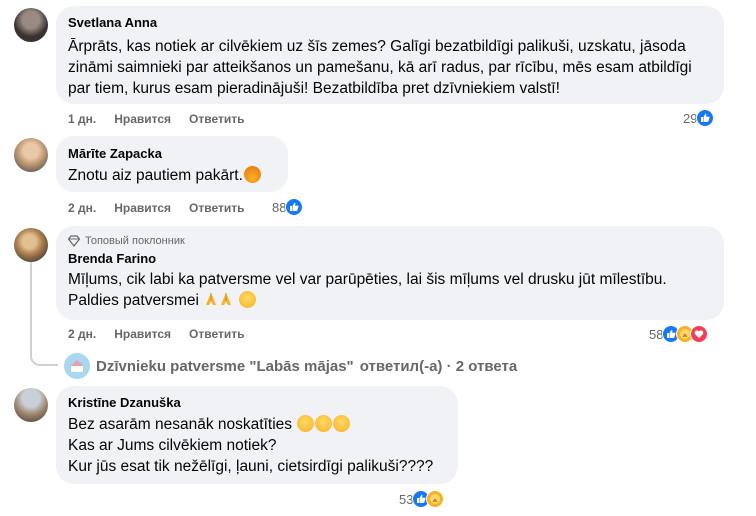 The width and height of the screenshot is (756, 516). What do you see at coordinates (679, 334) in the screenshot?
I see `reaction-summary: 58` at bounding box center [679, 334].